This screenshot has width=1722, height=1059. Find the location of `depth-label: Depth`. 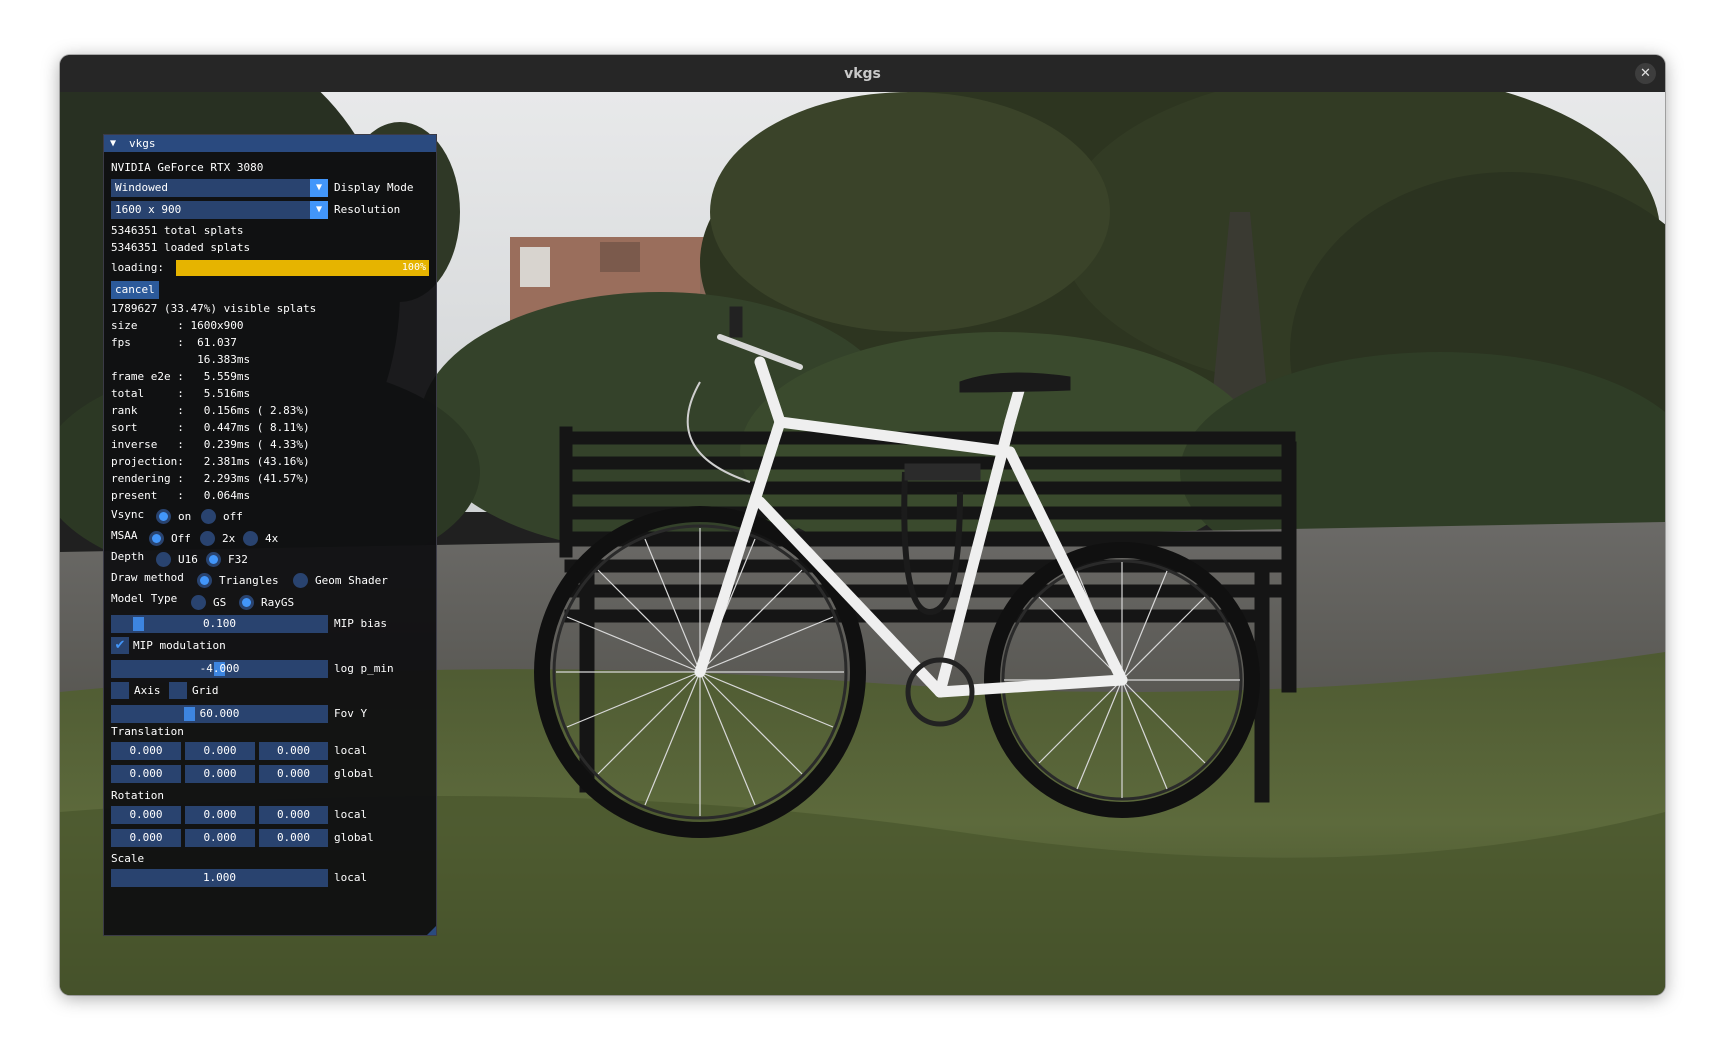

depth-label: Depth is located at coordinates (128, 556).